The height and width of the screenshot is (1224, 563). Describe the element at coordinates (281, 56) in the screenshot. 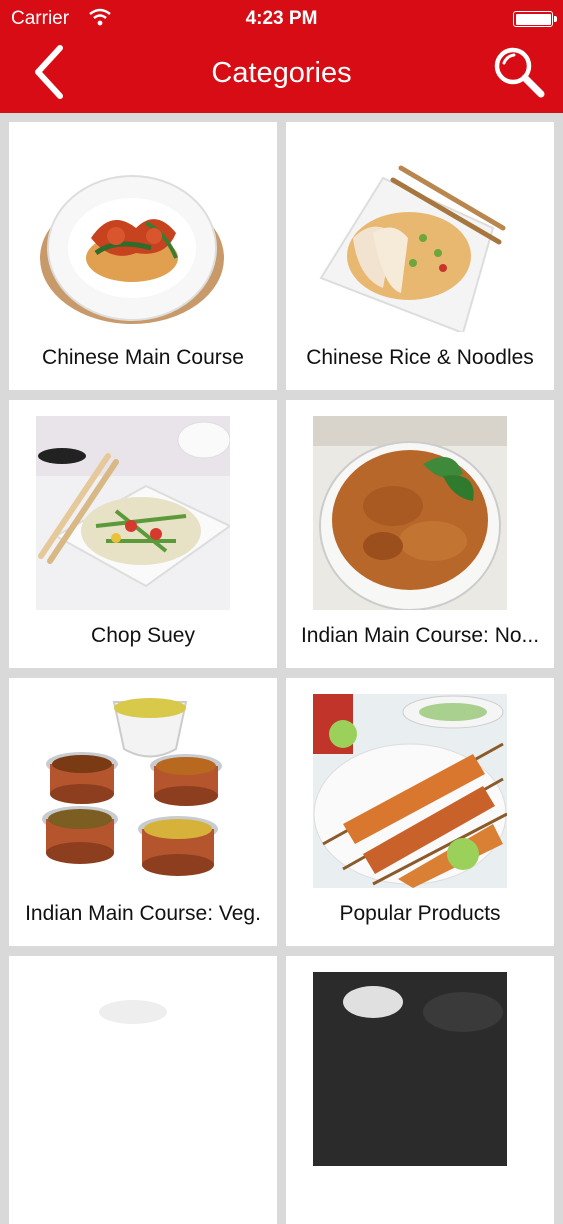

I see `nav-header: Carrier 4:23 PM Categories` at that location.